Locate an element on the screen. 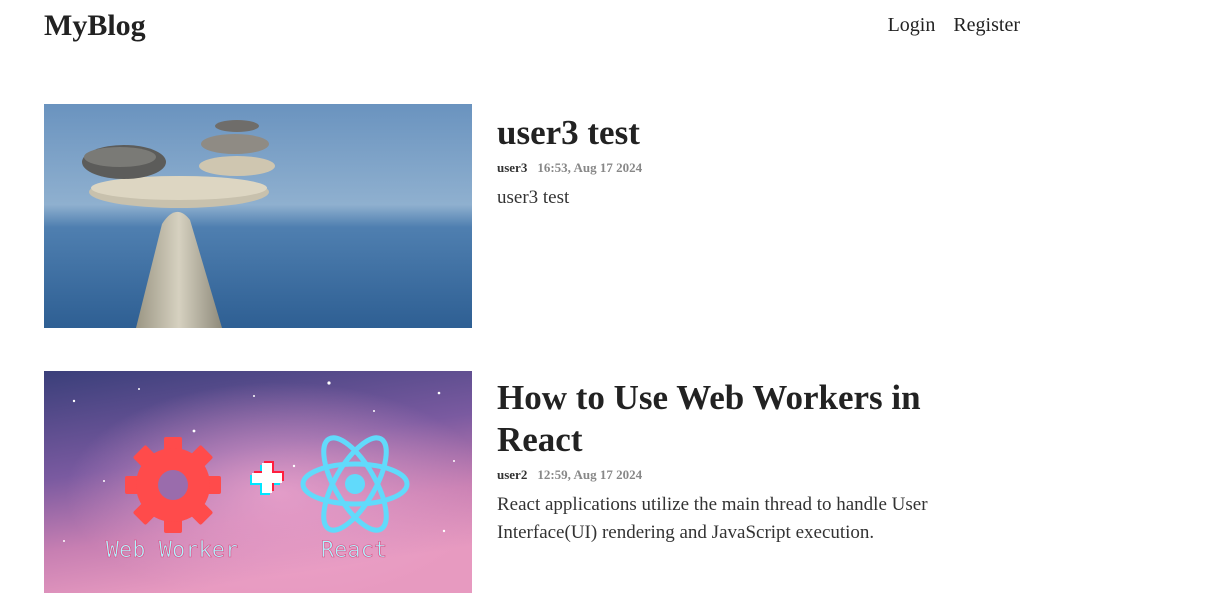 The image size is (1222, 593). balanced-stones-image is located at coordinates (258, 216).